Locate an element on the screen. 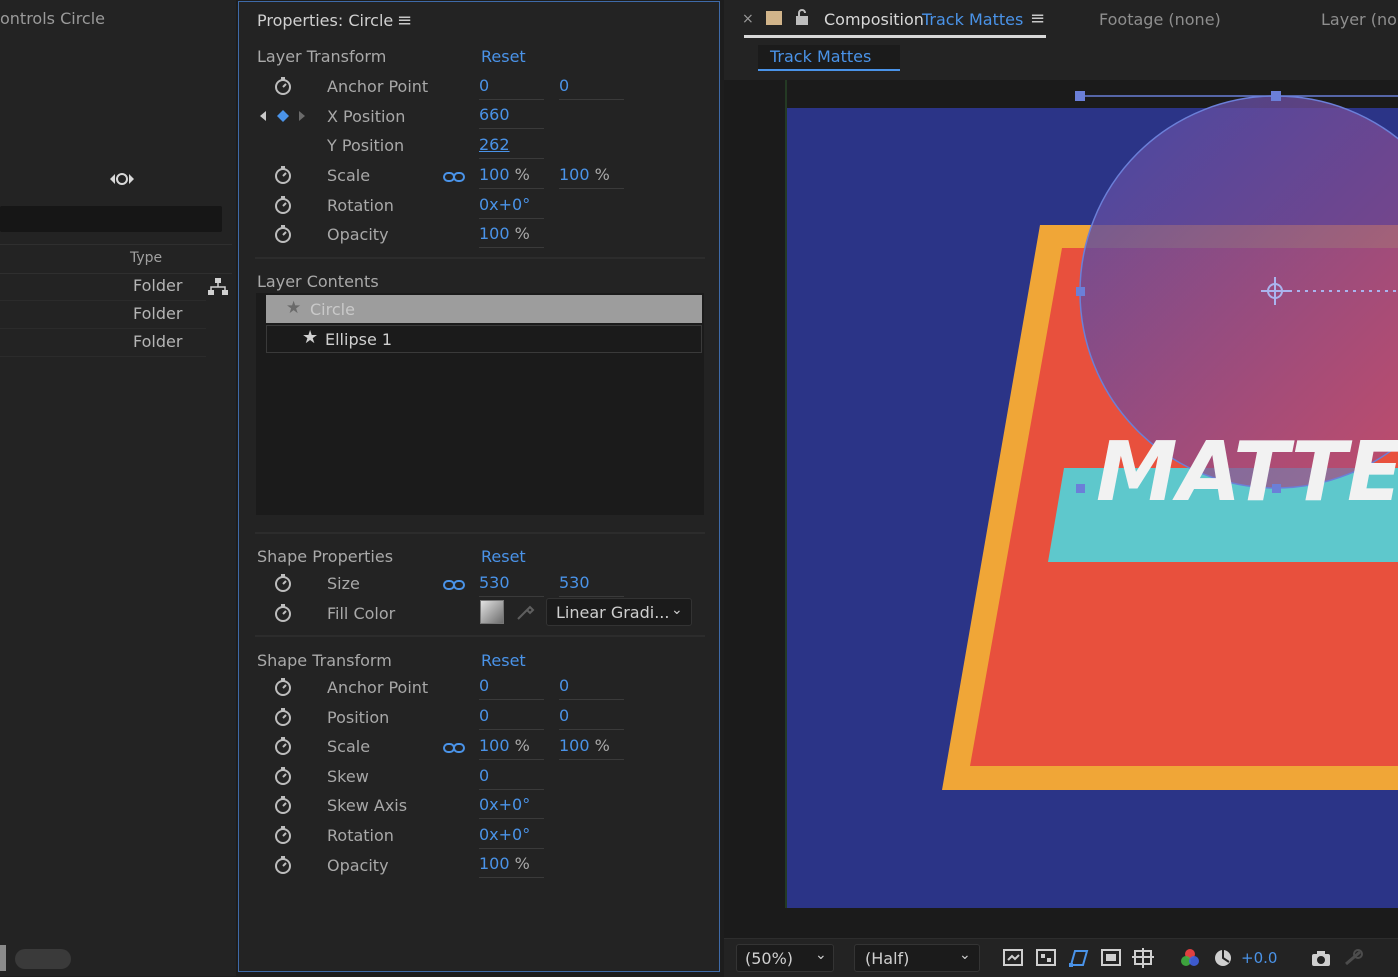 The width and height of the screenshot is (1398, 977). opacity: 100 % is located at coordinates (504, 233).